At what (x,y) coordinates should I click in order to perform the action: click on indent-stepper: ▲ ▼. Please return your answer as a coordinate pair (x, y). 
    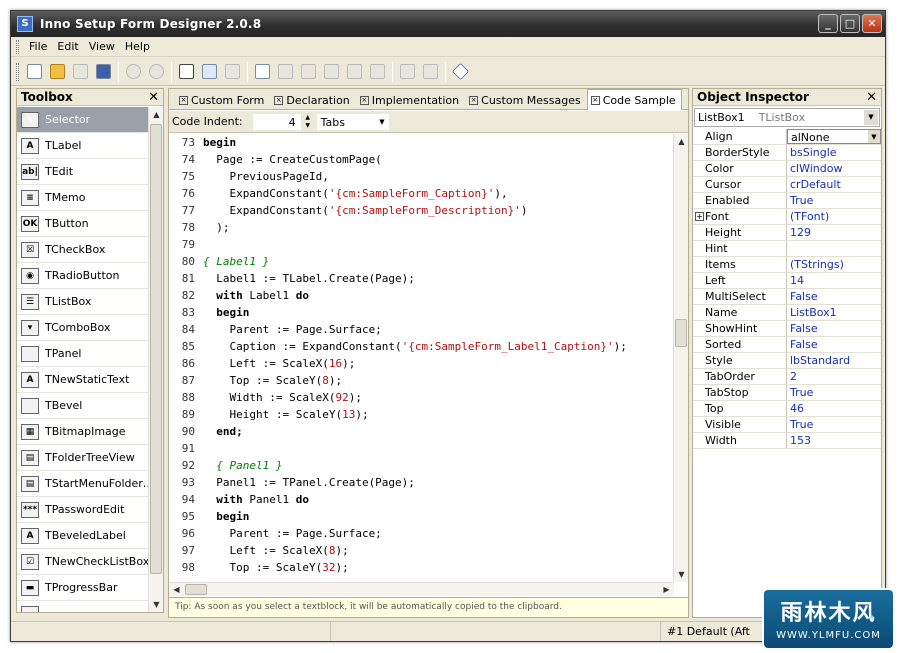
    Looking at the image, I should click on (308, 122).